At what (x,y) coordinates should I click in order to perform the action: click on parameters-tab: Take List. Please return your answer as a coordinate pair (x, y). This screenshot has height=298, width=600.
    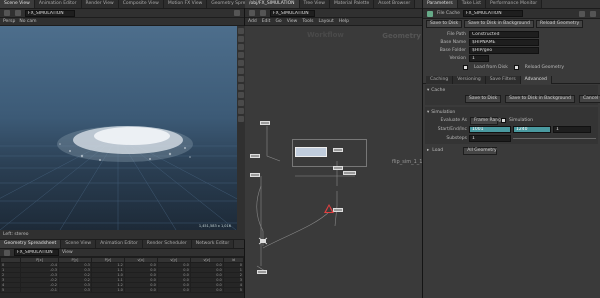
    Looking at the image, I should click on (472, 4).